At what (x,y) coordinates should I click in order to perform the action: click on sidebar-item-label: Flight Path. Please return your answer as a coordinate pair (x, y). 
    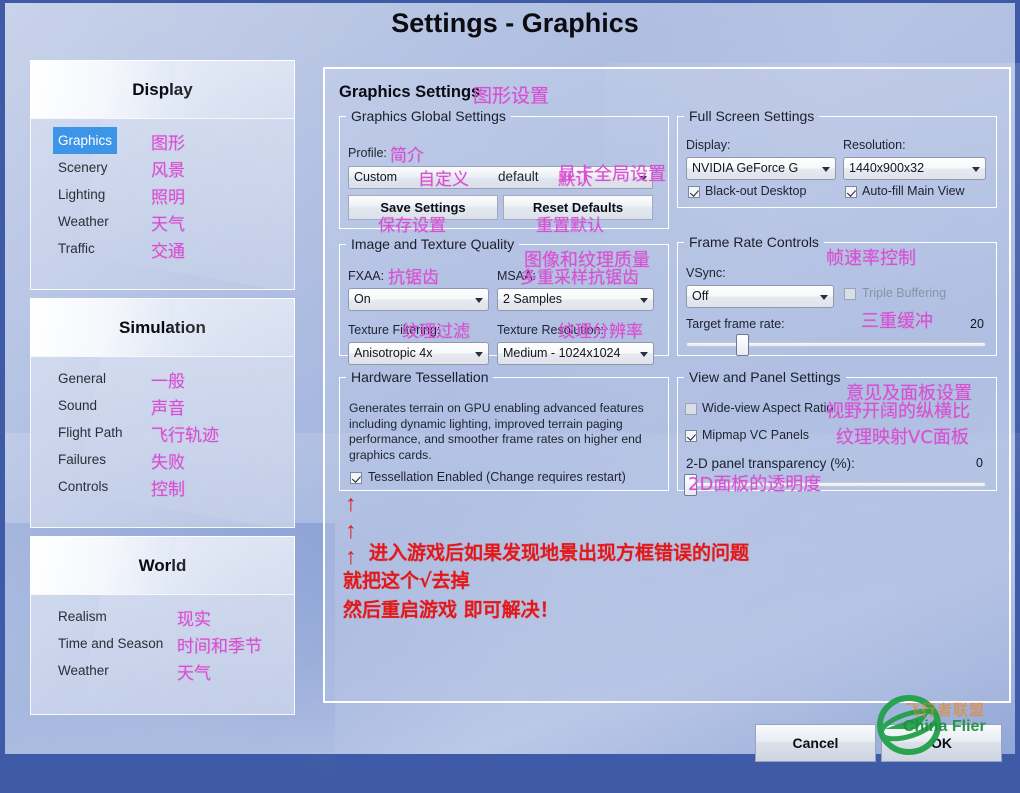
    Looking at the image, I should click on (90, 432).